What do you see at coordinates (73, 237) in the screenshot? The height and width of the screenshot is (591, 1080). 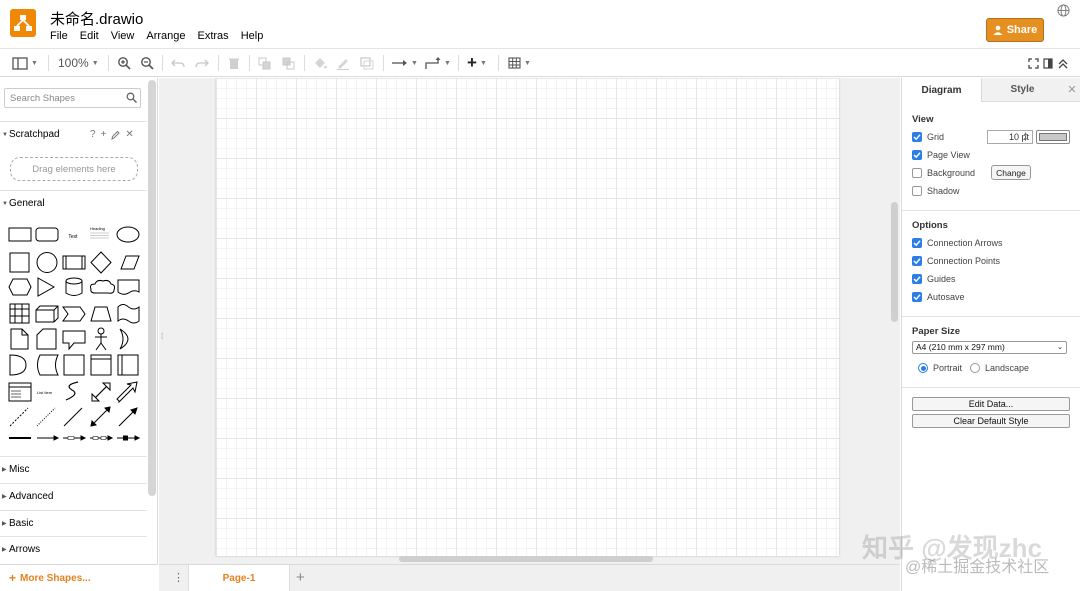 I see `shape-text: Text` at bounding box center [73, 237].